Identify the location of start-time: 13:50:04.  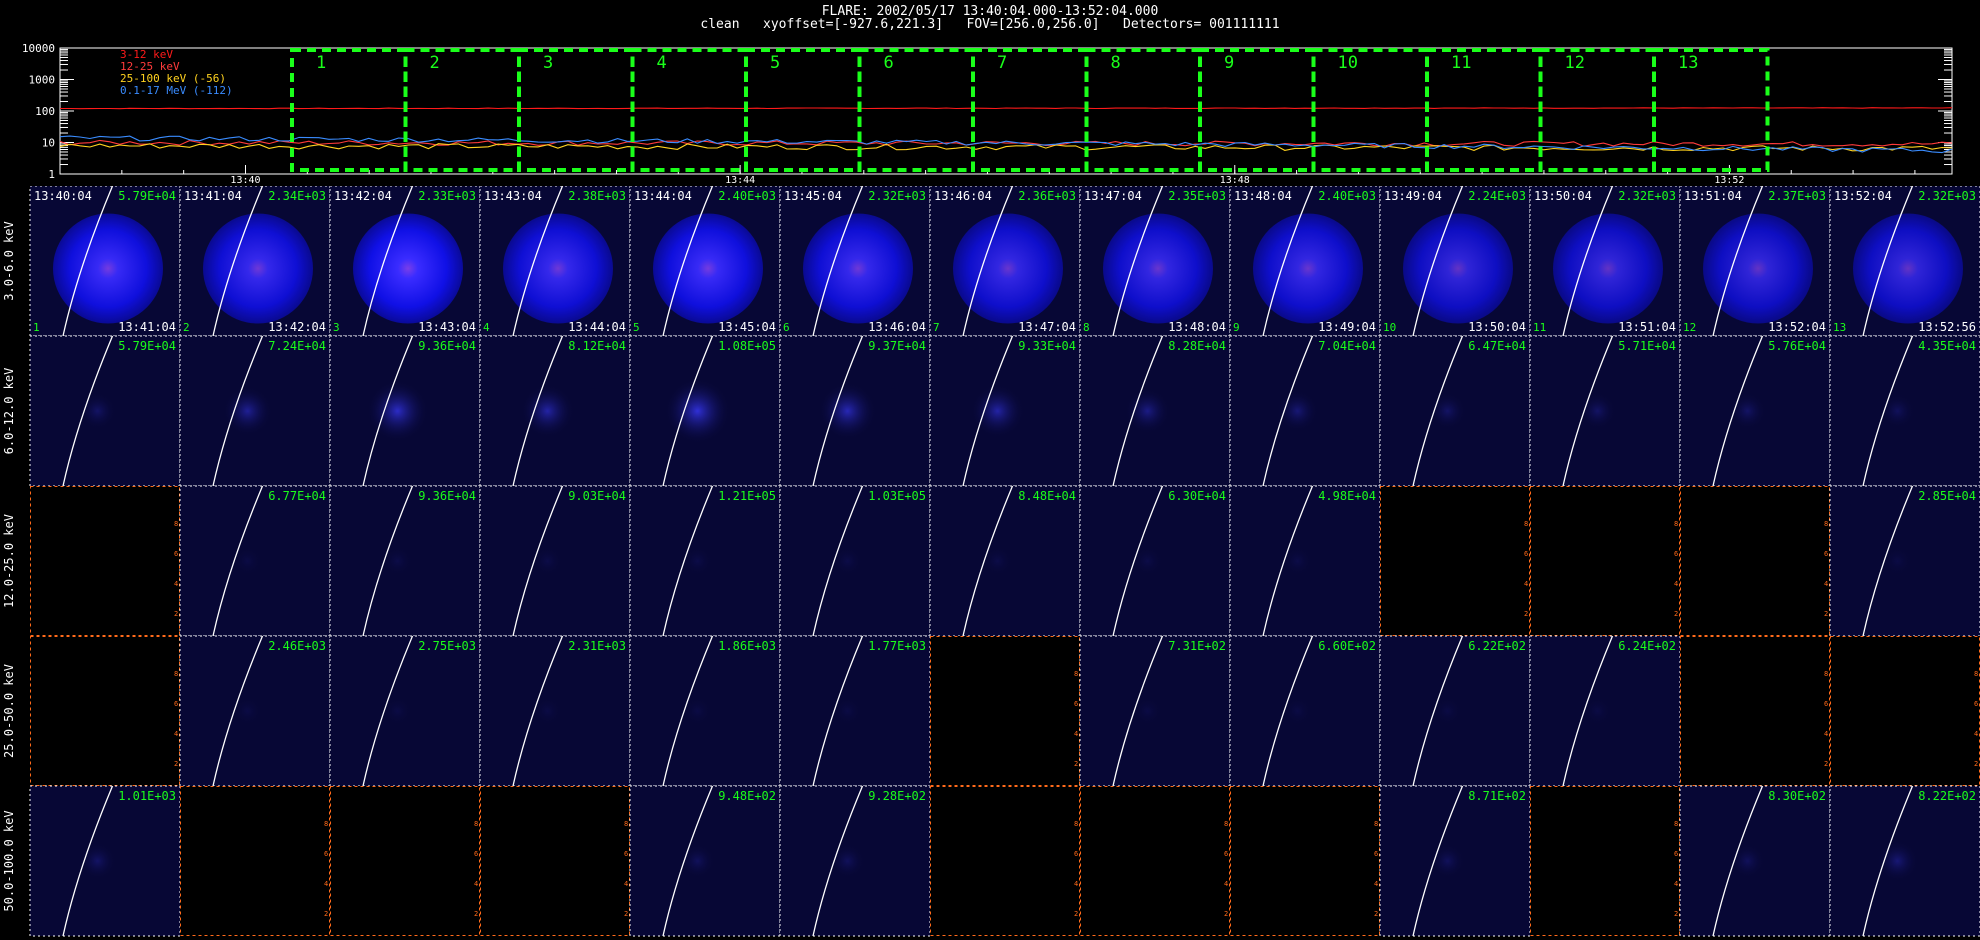
(1563, 196).